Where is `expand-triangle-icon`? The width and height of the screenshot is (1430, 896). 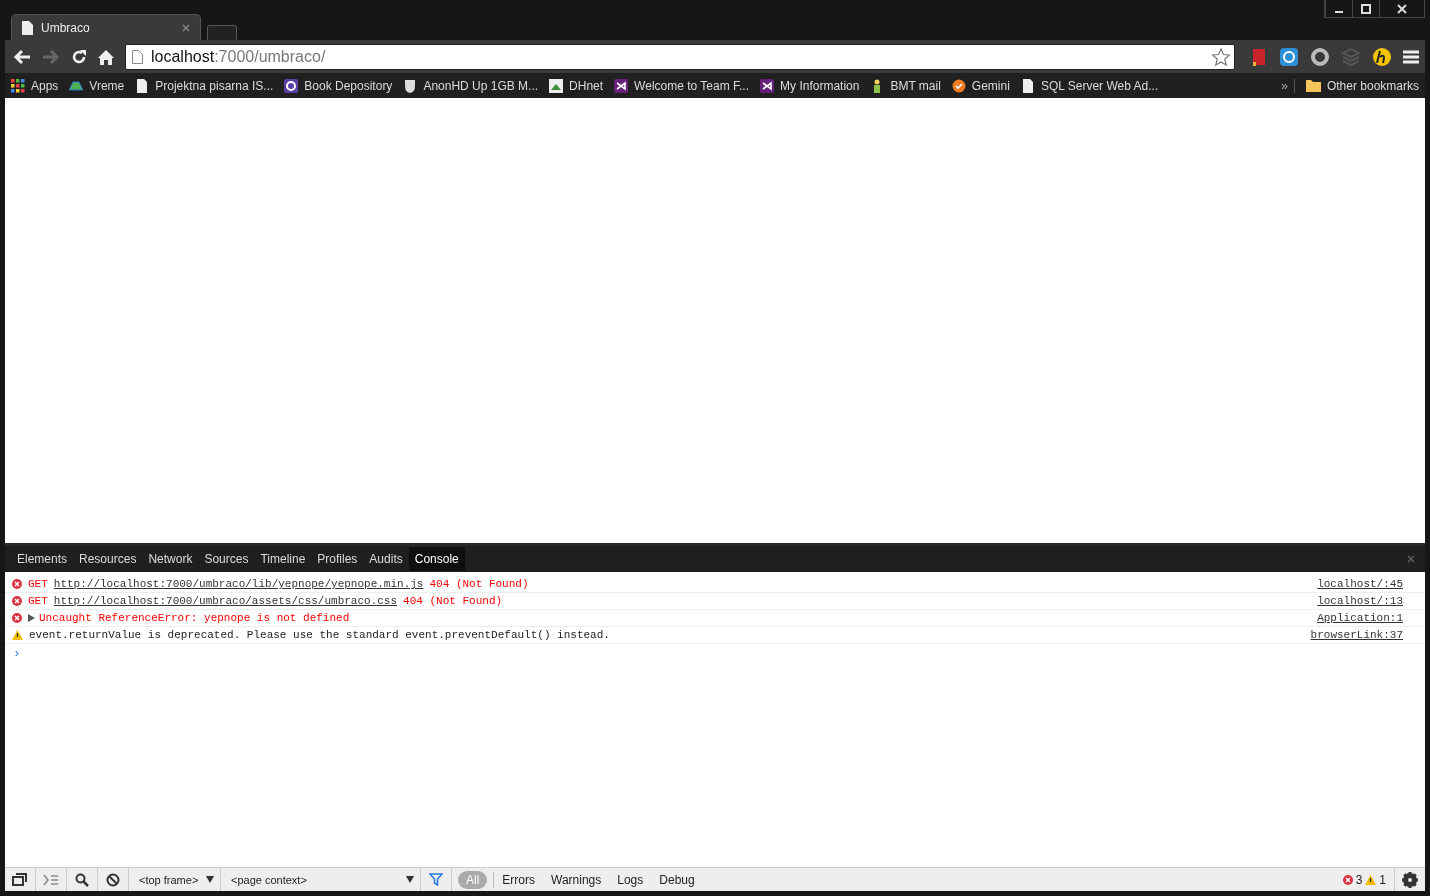 expand-triangle-icon is located at coordinates (31, 618).